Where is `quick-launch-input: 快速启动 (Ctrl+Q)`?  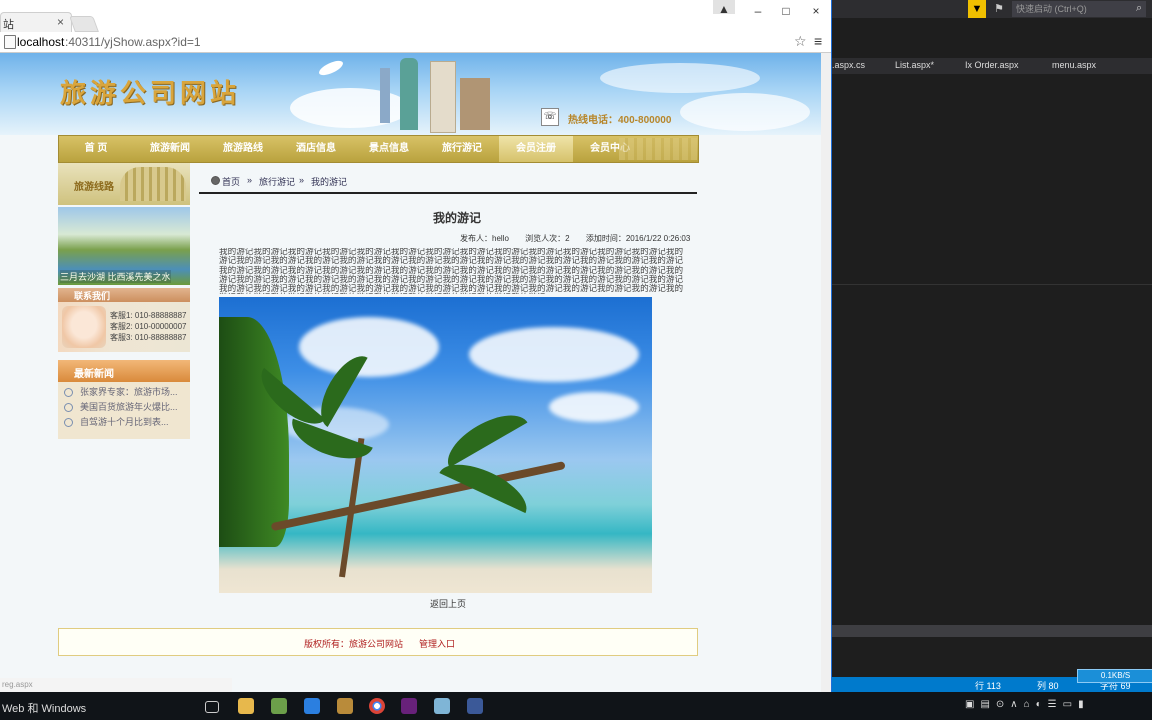
quick-launch-input: 快速启动 (Ctrl+Q) is located at coordinates (1079, 9).